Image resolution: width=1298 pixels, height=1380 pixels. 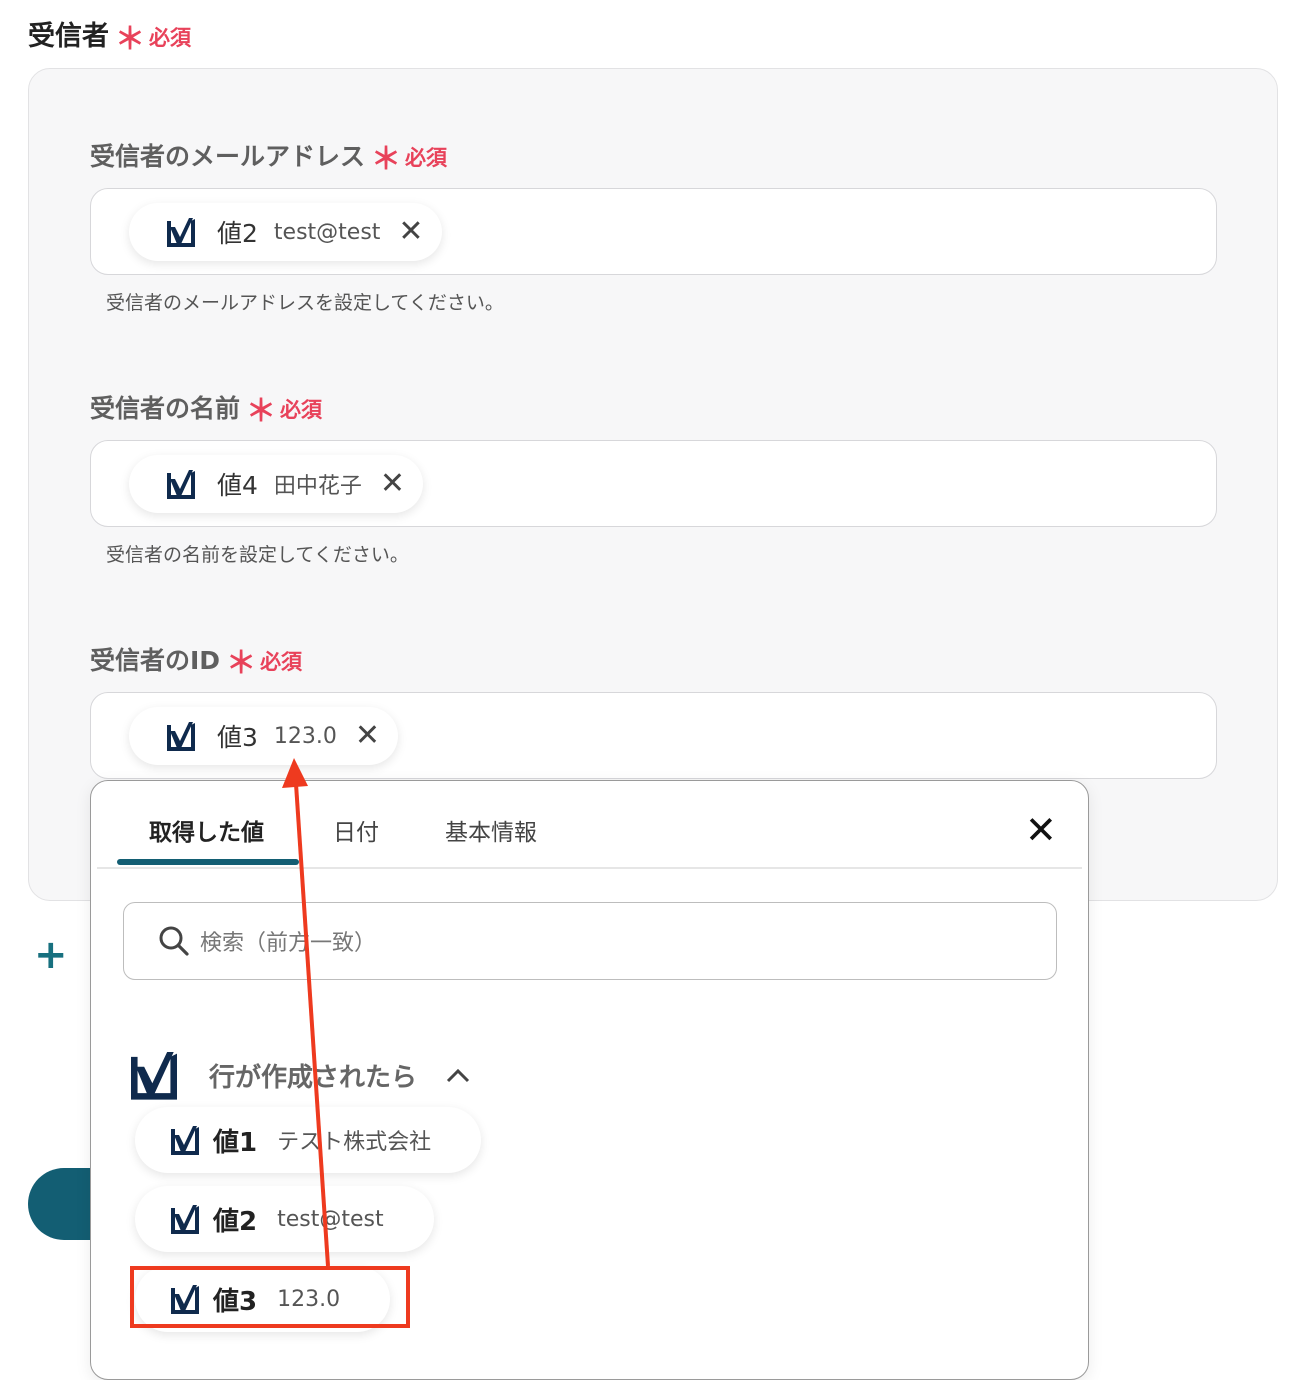 What do you see at coordinates (306, 1012) in the screenshot?
I see `annotation-arrow` at bounding box center [306, 1012].